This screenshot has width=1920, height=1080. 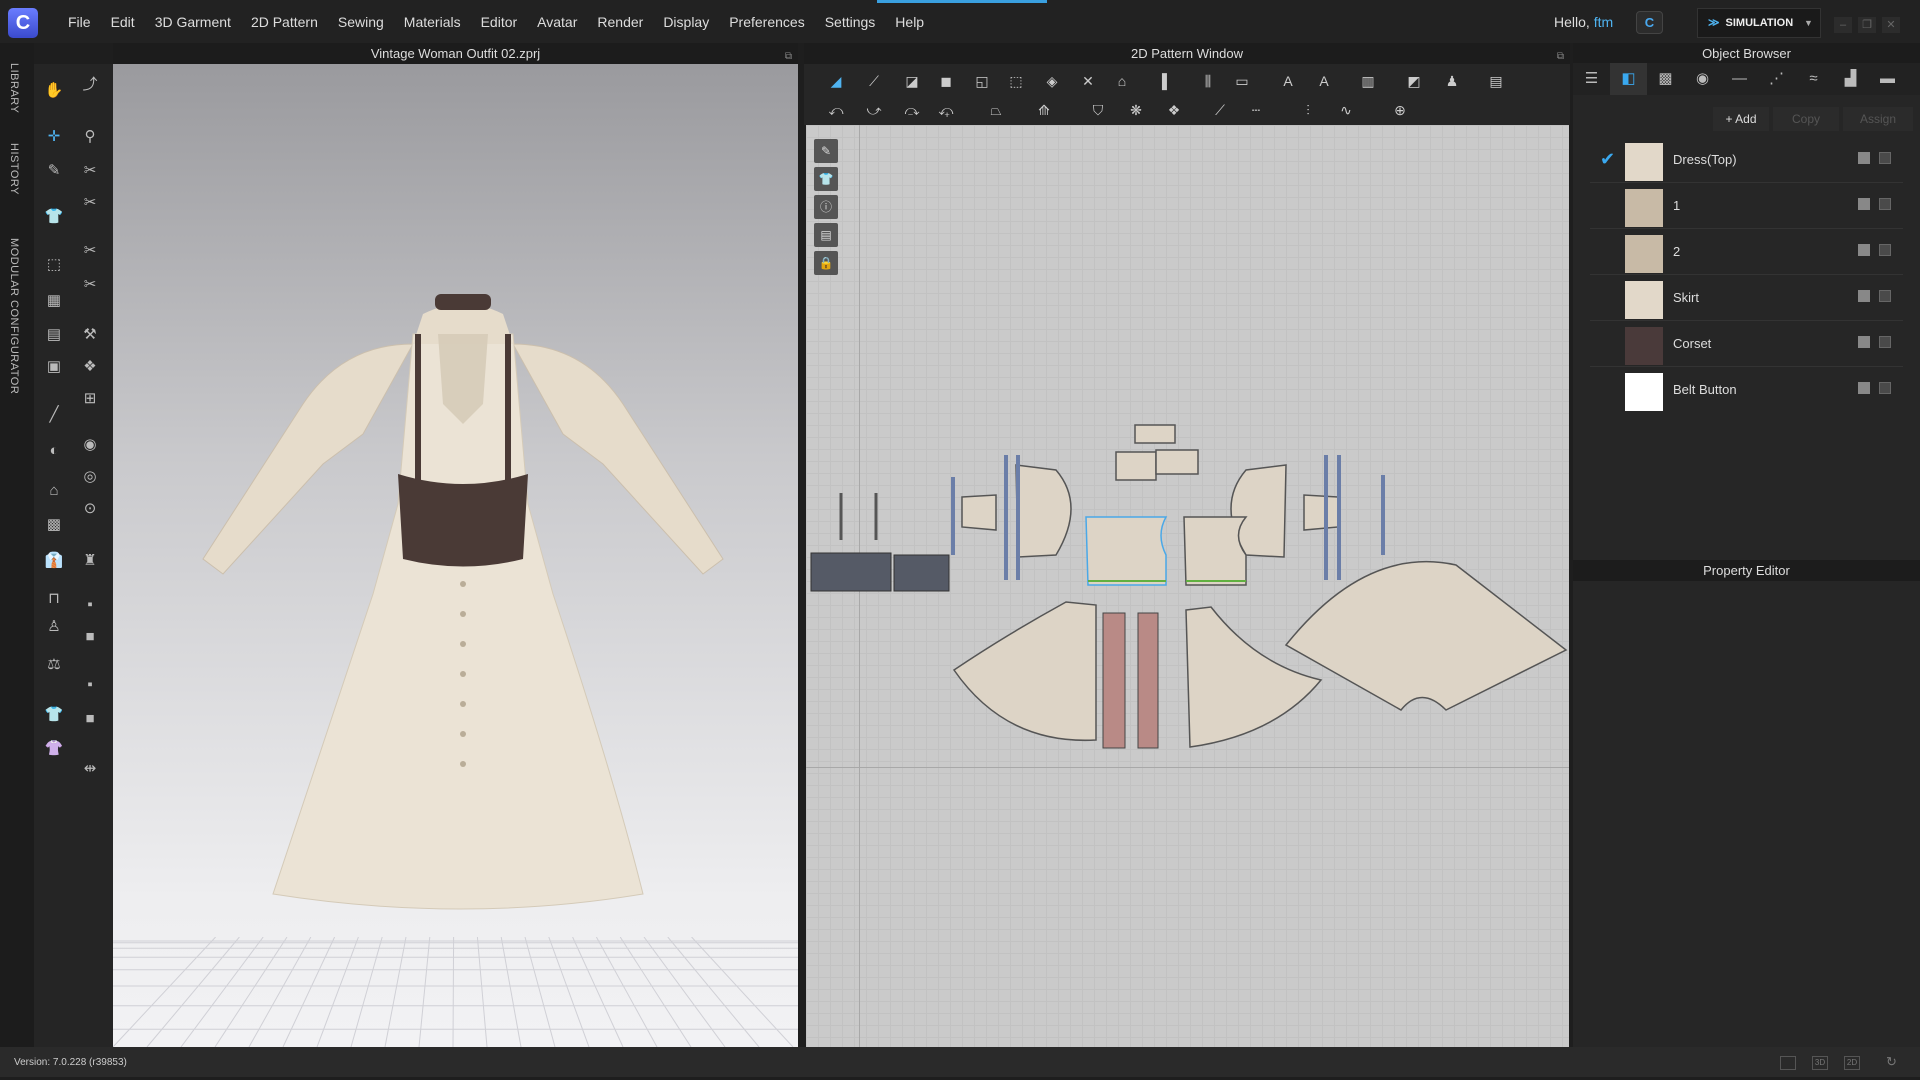 I want to click on arrangement-icon: ▪, so click(x=90, y=605).